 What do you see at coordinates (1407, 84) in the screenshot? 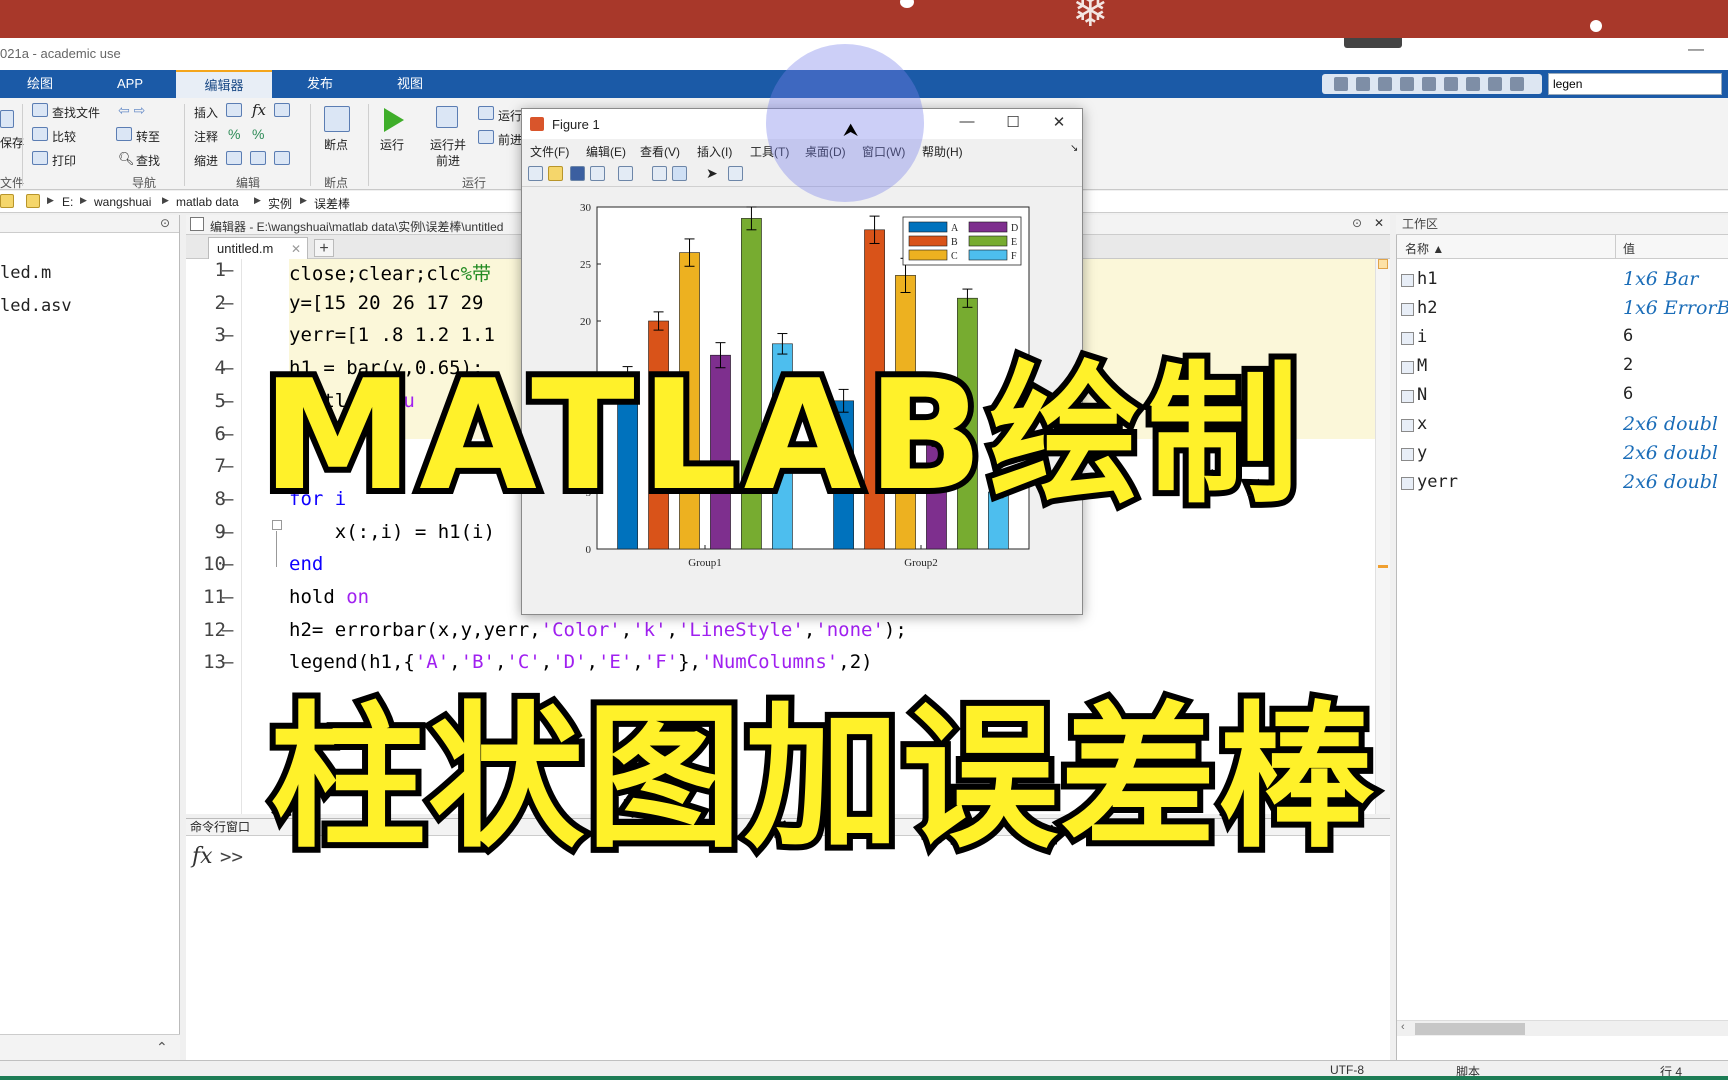
I see `paste-icon` at bounding box center [1407, 84].